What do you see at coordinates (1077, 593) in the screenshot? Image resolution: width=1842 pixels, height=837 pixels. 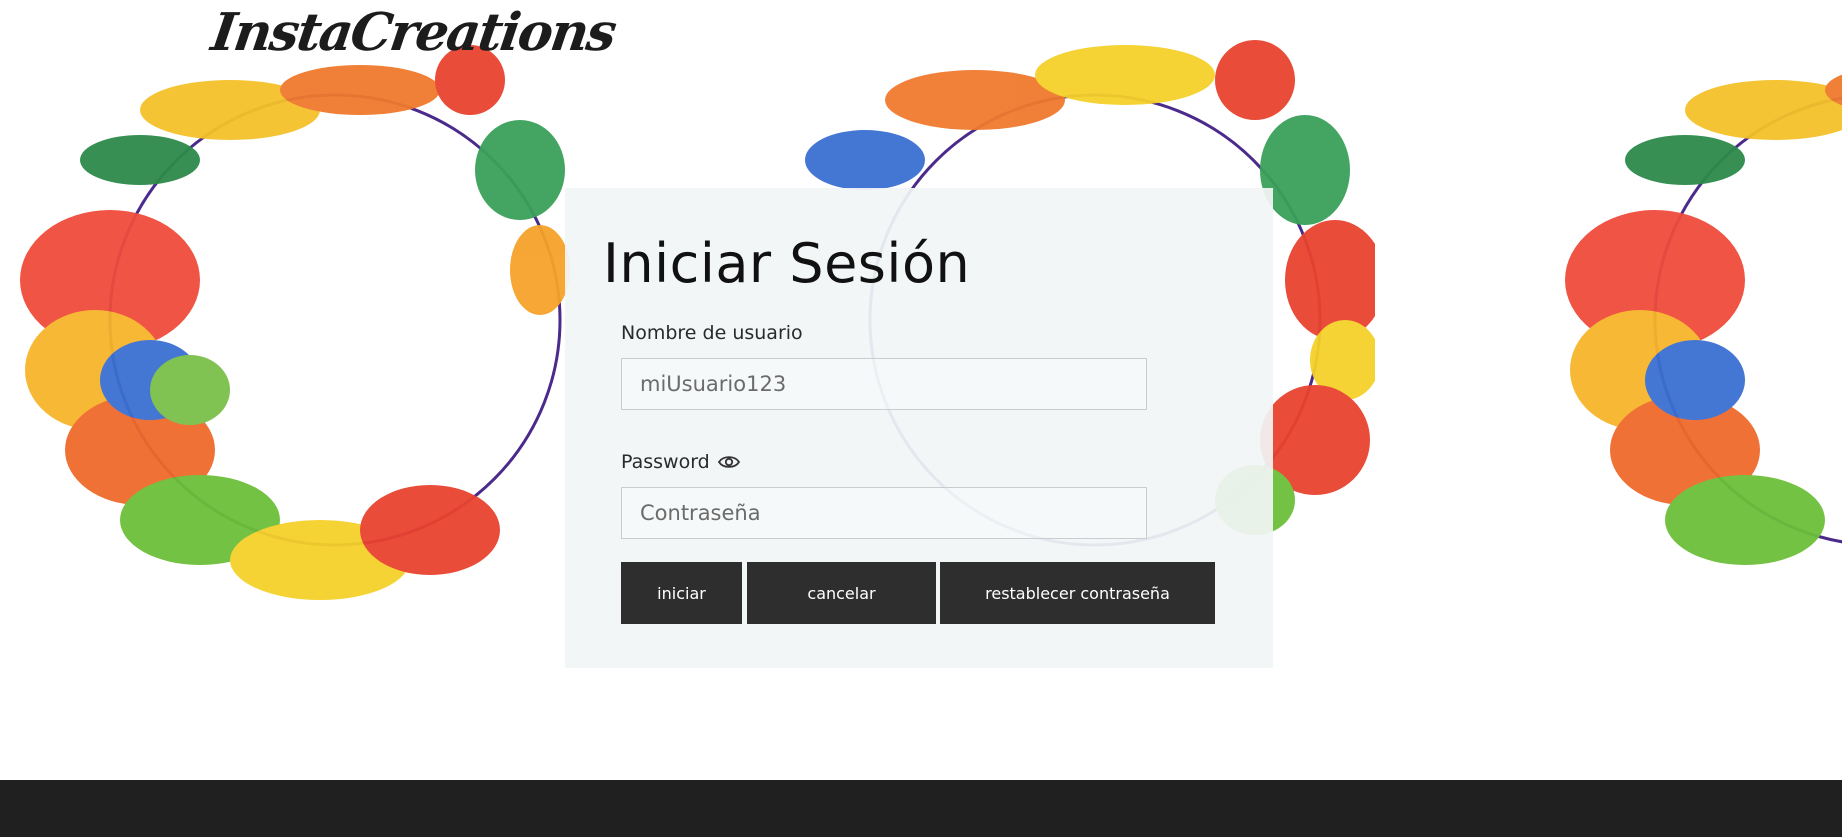 I see `reset-password-button: restablecer contraseña` at bounding box center [1077, 593].